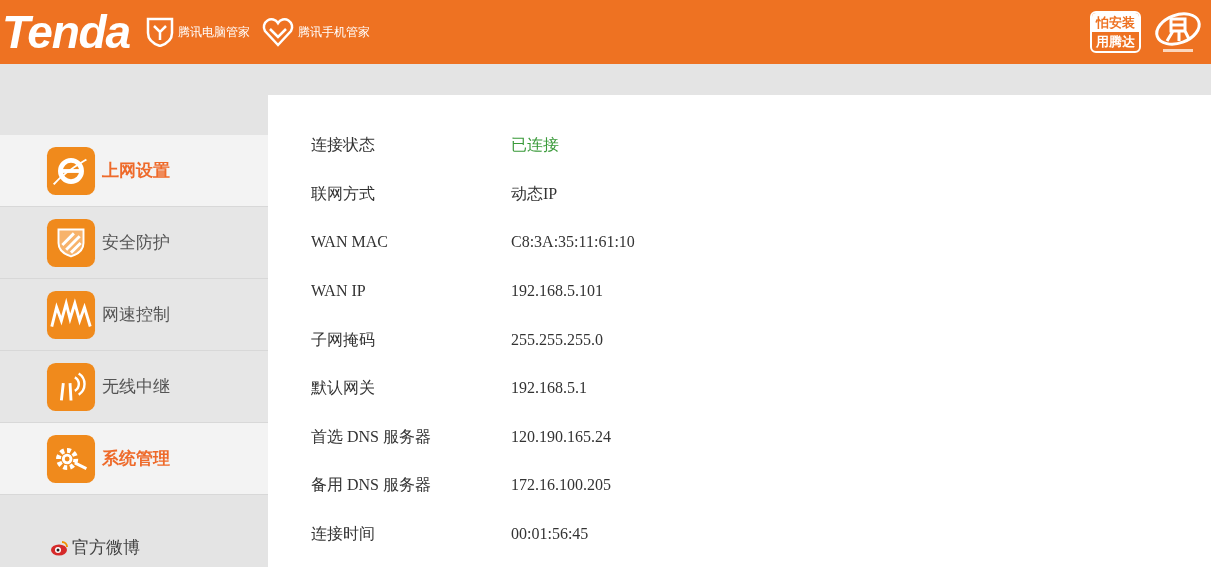 The height and width of the screenshot is (567, 1211). What do you see at coordinates (371, 436) in the screenshot?
I see `field-label: 首选 DNS 服务器` at bounding box center [371, 436].